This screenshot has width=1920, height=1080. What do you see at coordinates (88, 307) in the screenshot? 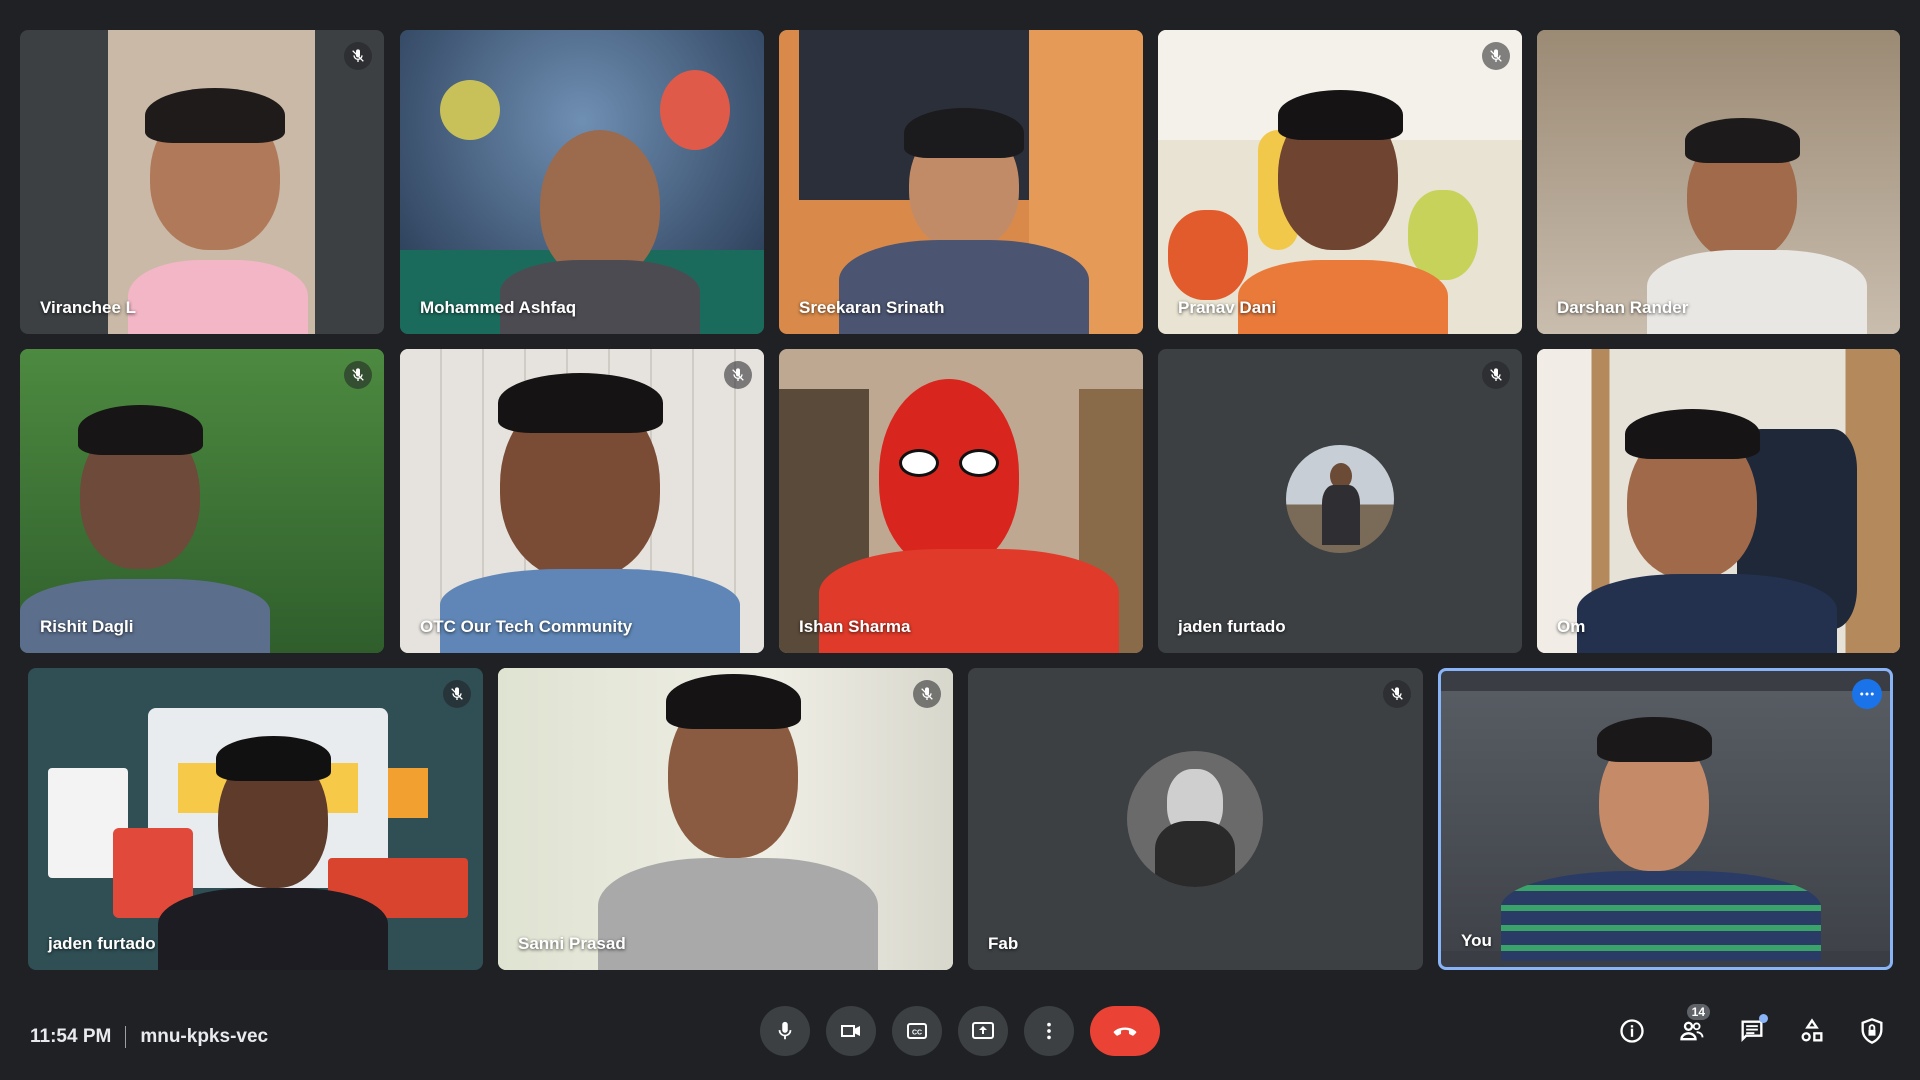
I see `participant-name: Viranchee L` at bounding box center [88, 307].